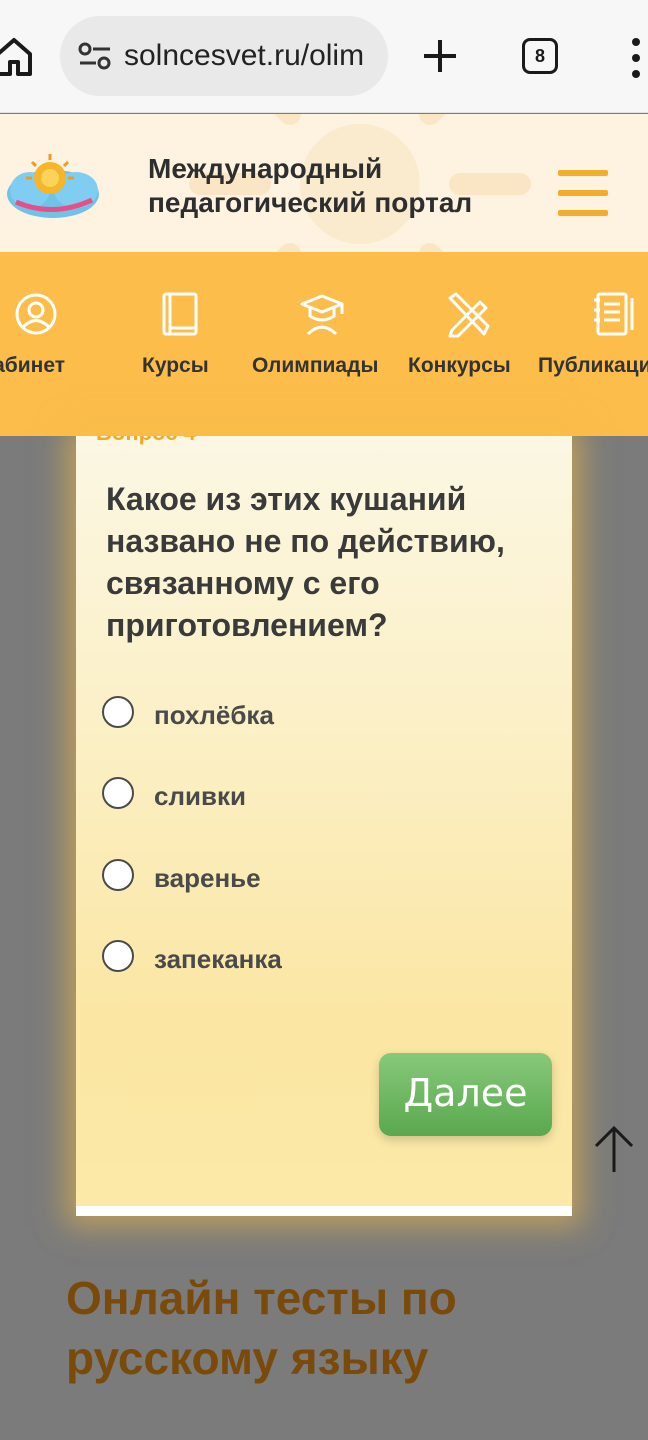 The image size is (648, 1440). I want to click on site-header: Международный педагогический портал, so click(324, 183).